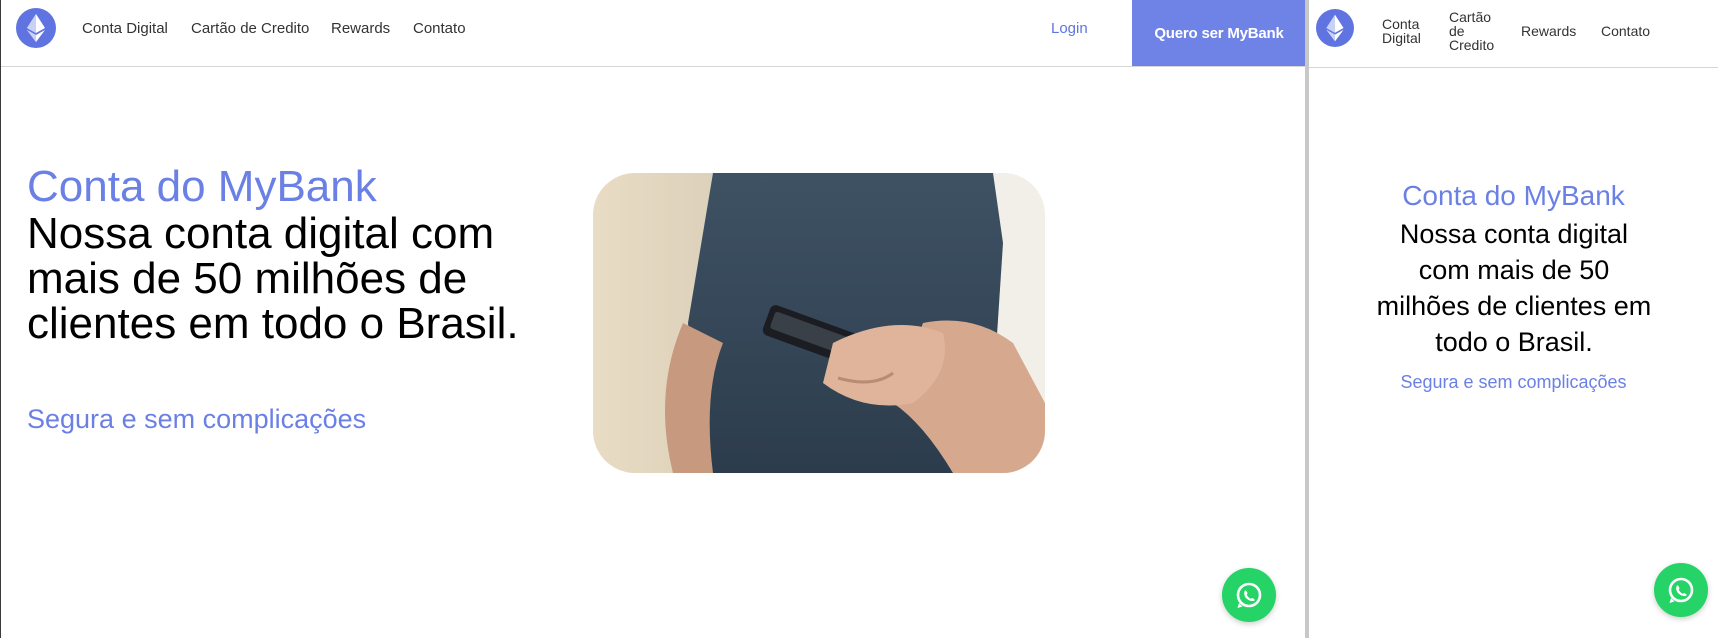  What do you see at coordinates (1218, 33) in the screenshot?
I see `signup-cta-button: Quero ser MyBank` at bounding box center [1218, 33].